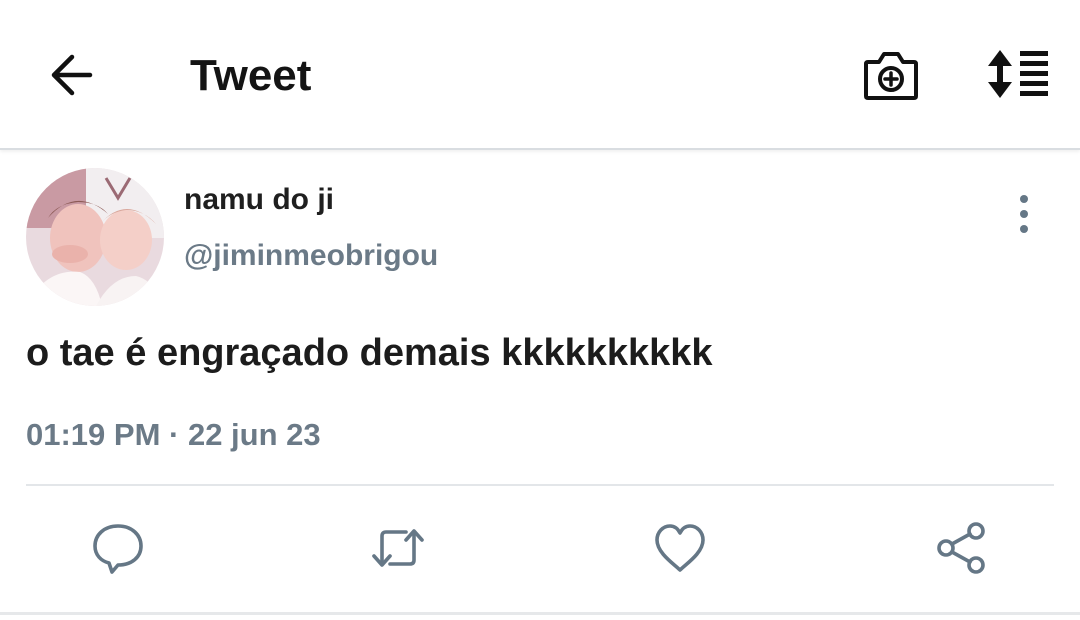  I want to click on share-icon, so click(961, 548).